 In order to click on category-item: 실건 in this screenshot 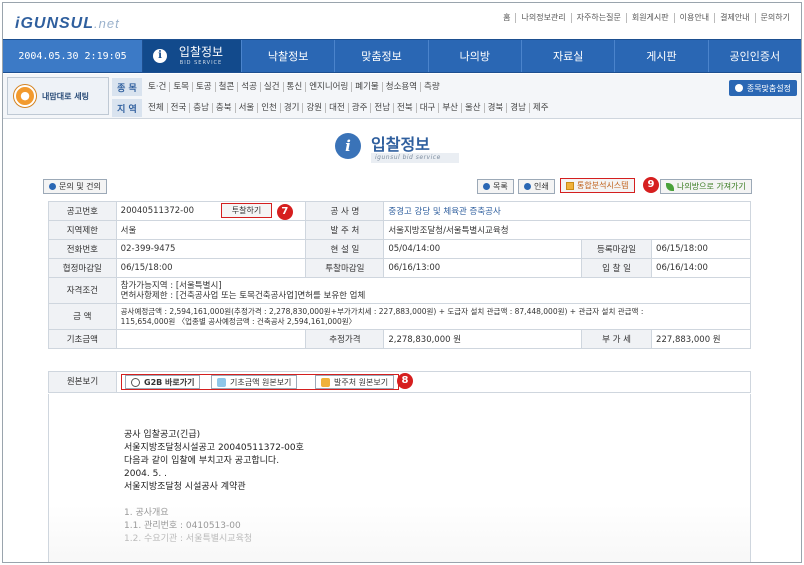, I will do `click(271, 87)`.